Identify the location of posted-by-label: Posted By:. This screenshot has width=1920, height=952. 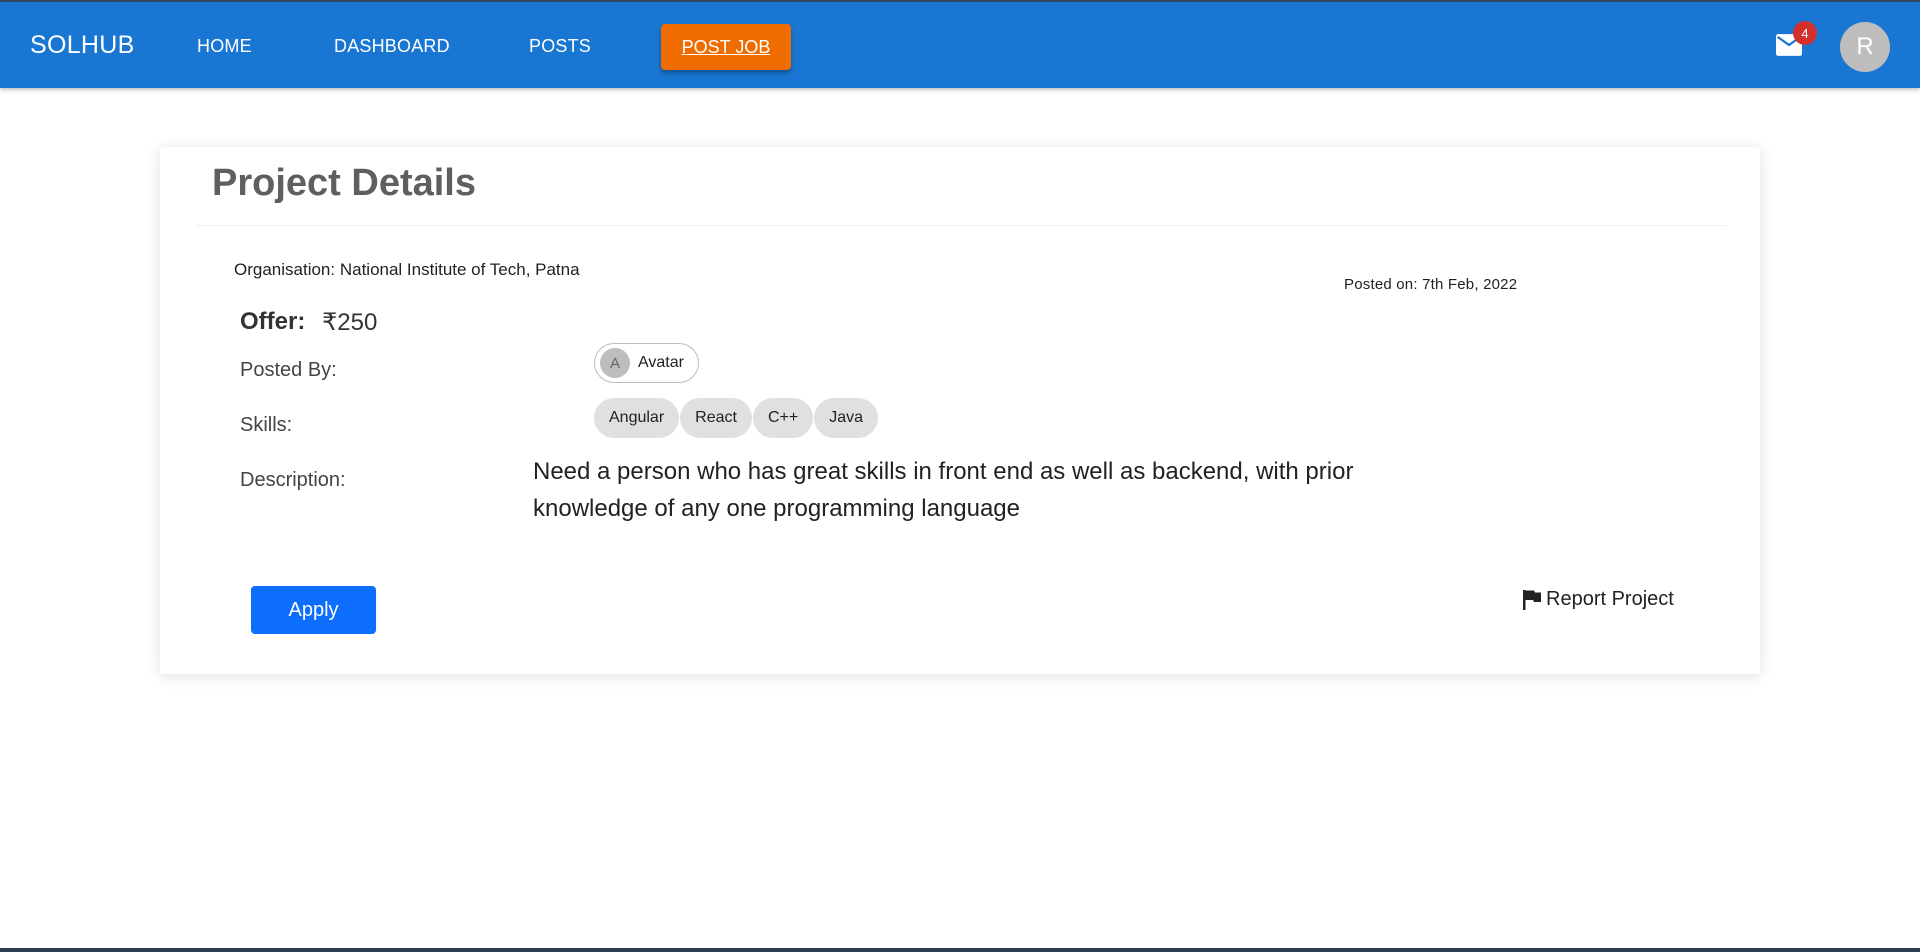
(288, 370).